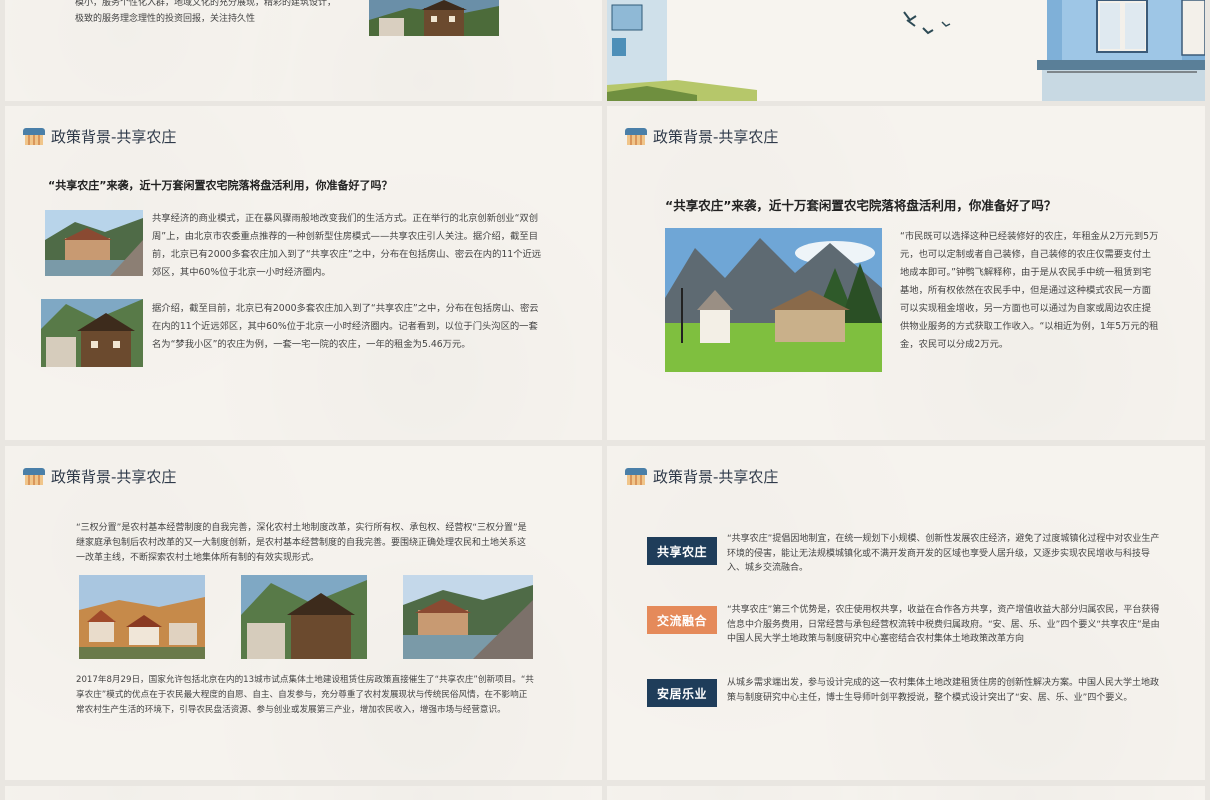 The height and width of the screenshot is (800, 1210). Describe the element at coordinates (303, 793) in the screenshot. I see `slide-bottom-left-partial` at that location.